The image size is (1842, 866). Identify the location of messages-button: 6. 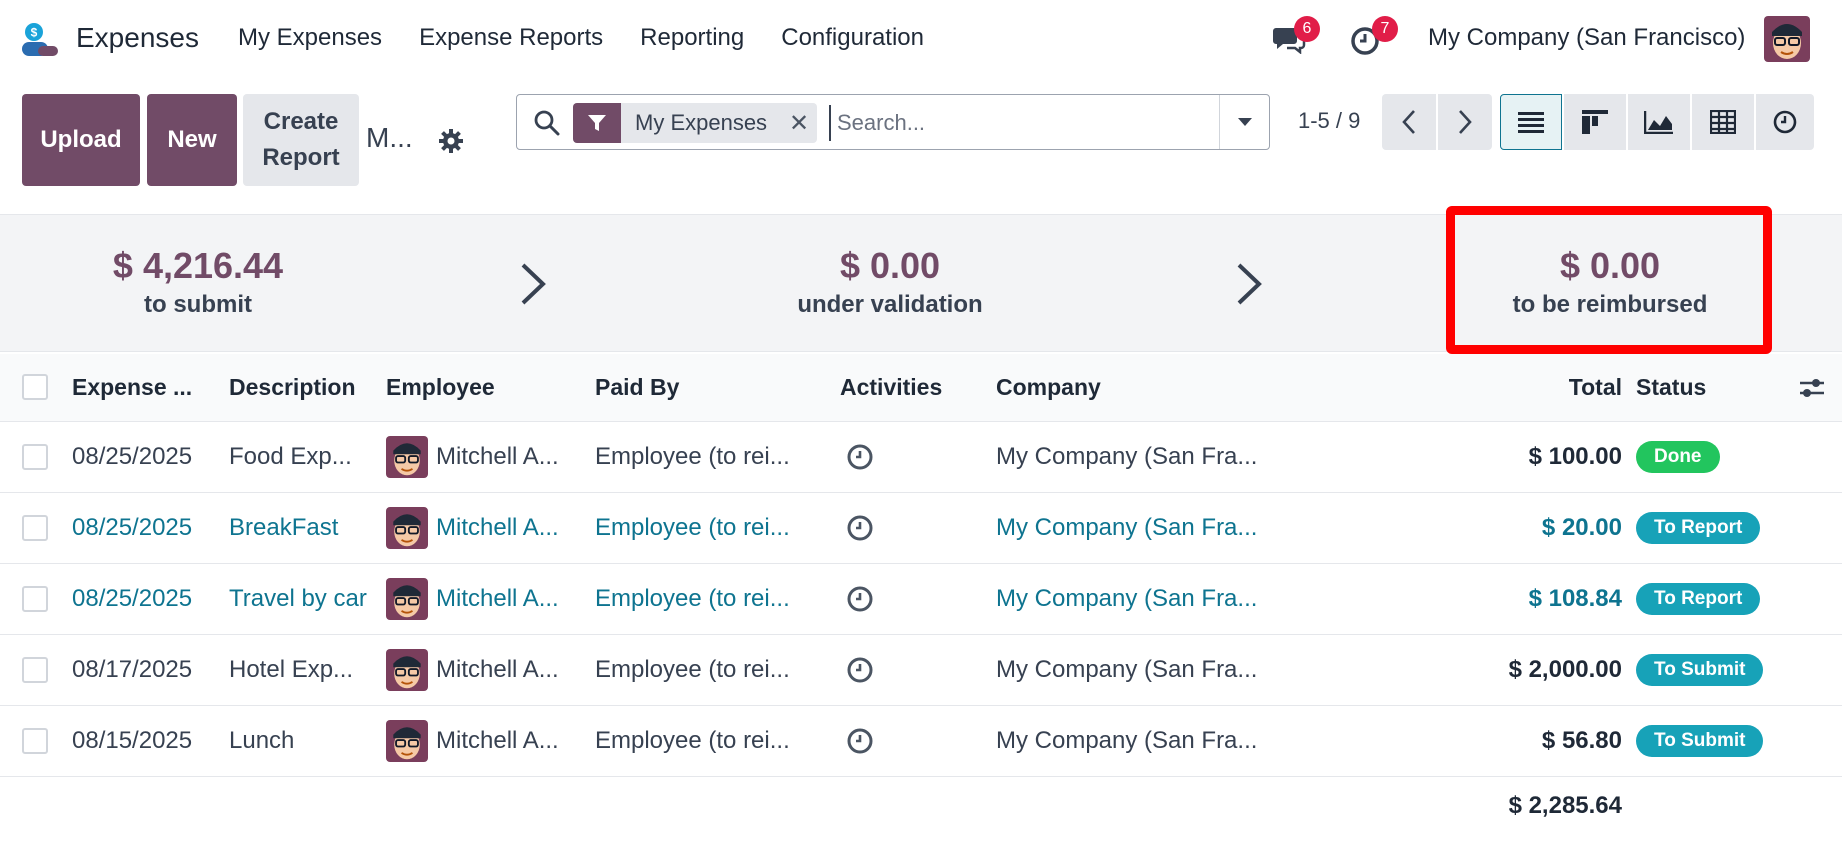
(1296, 37).